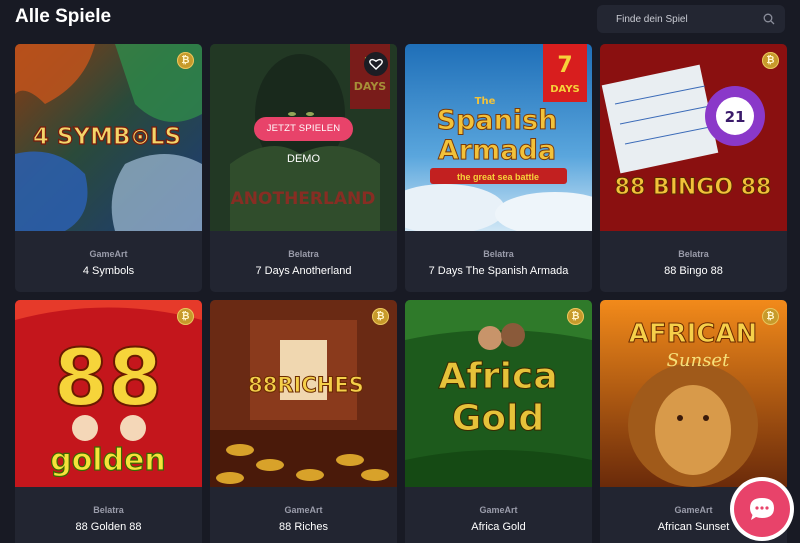  Describe the element at coordinates (108, 271) in the screenshot. I see `game-name: 4 Symbols` at that location.